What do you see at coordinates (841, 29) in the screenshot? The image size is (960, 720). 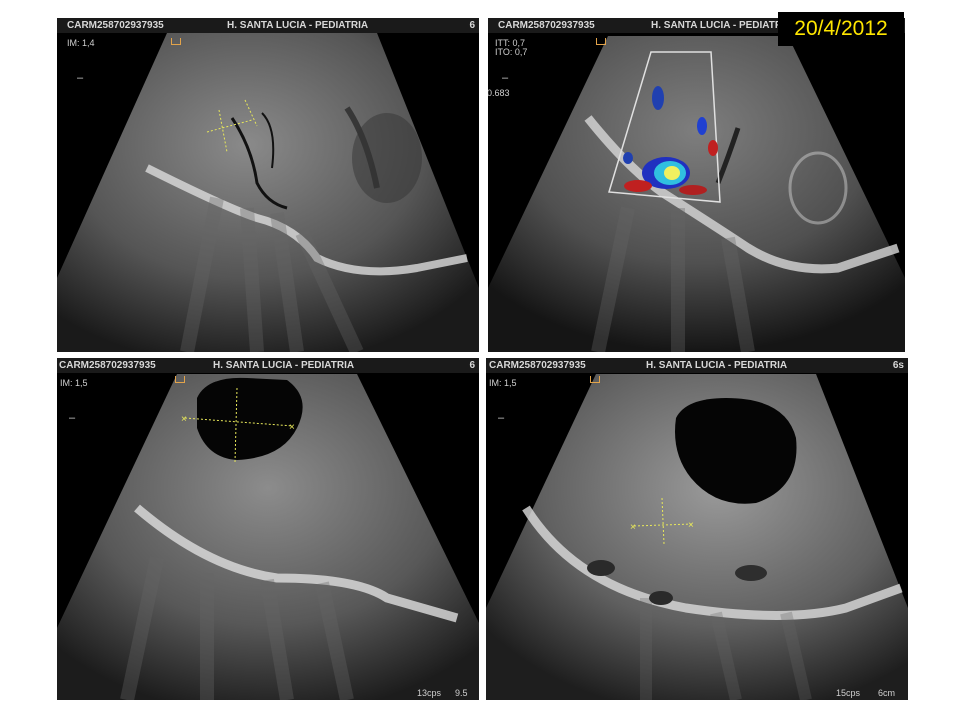 I see `study-date-label: 20/4/2012` at bounding box center [841, 29].